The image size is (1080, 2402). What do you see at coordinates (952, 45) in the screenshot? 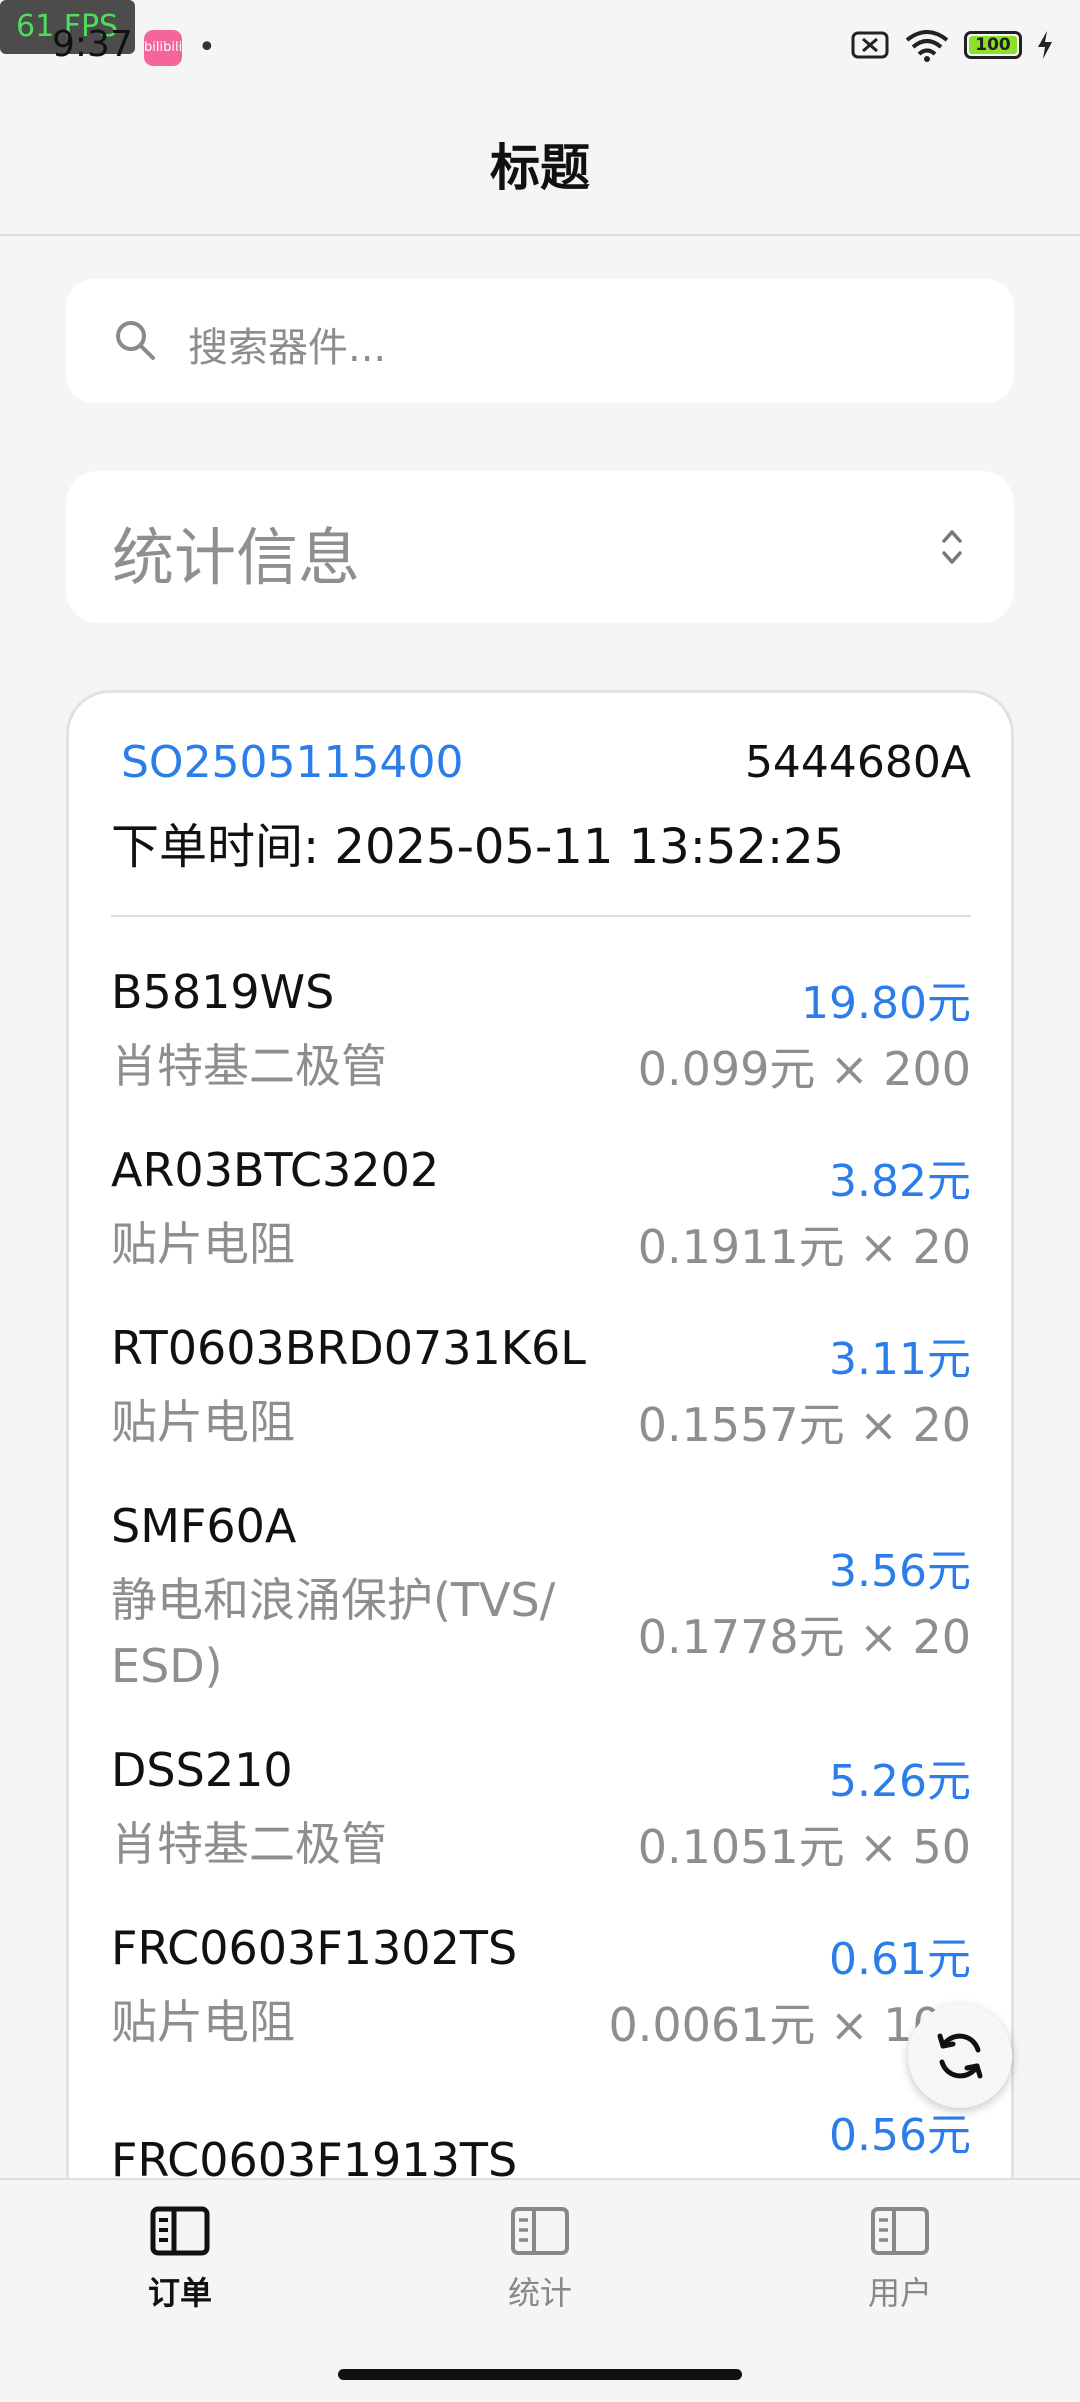
I see `status-icons: 100` at bounding box center [952, 45].